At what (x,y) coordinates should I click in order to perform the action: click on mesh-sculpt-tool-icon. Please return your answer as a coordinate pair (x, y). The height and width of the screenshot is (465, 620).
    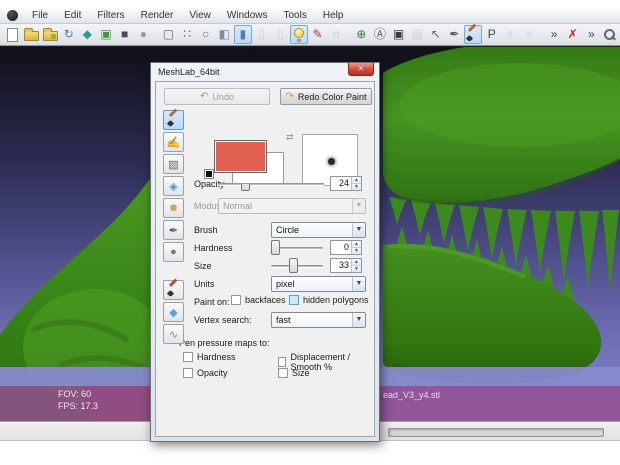
    Looking at the image, I should click on (173, 290).